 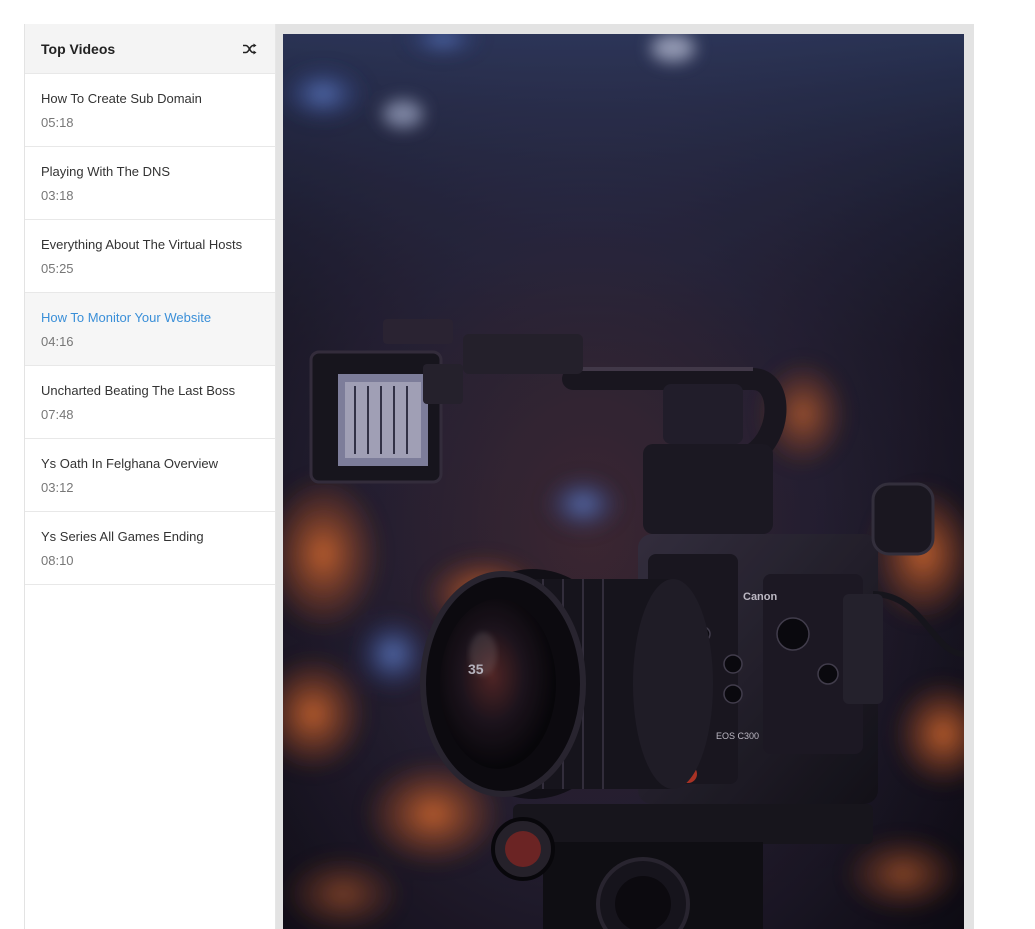 What do you see at coordinates (57, 122) in the screenshot?
I see `video-duration: 05:18` at bounding box center [57, 122].